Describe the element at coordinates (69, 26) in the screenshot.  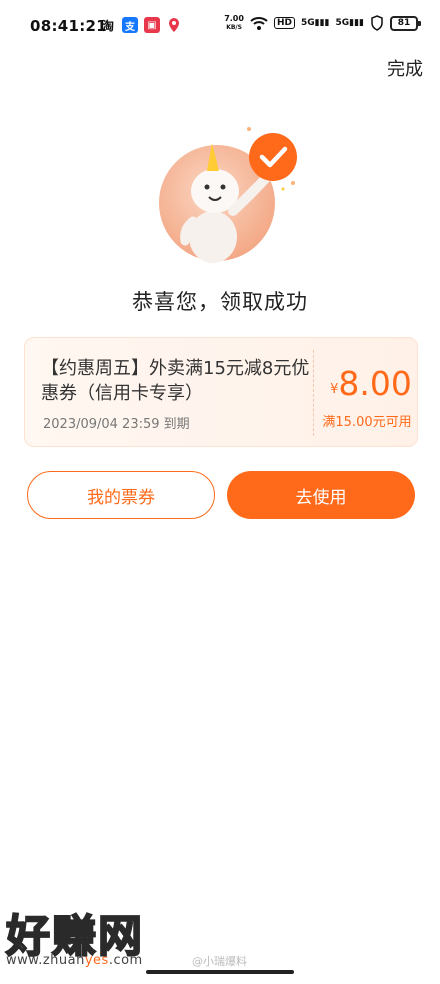
I see `status-time: 08:41:21` at that location.